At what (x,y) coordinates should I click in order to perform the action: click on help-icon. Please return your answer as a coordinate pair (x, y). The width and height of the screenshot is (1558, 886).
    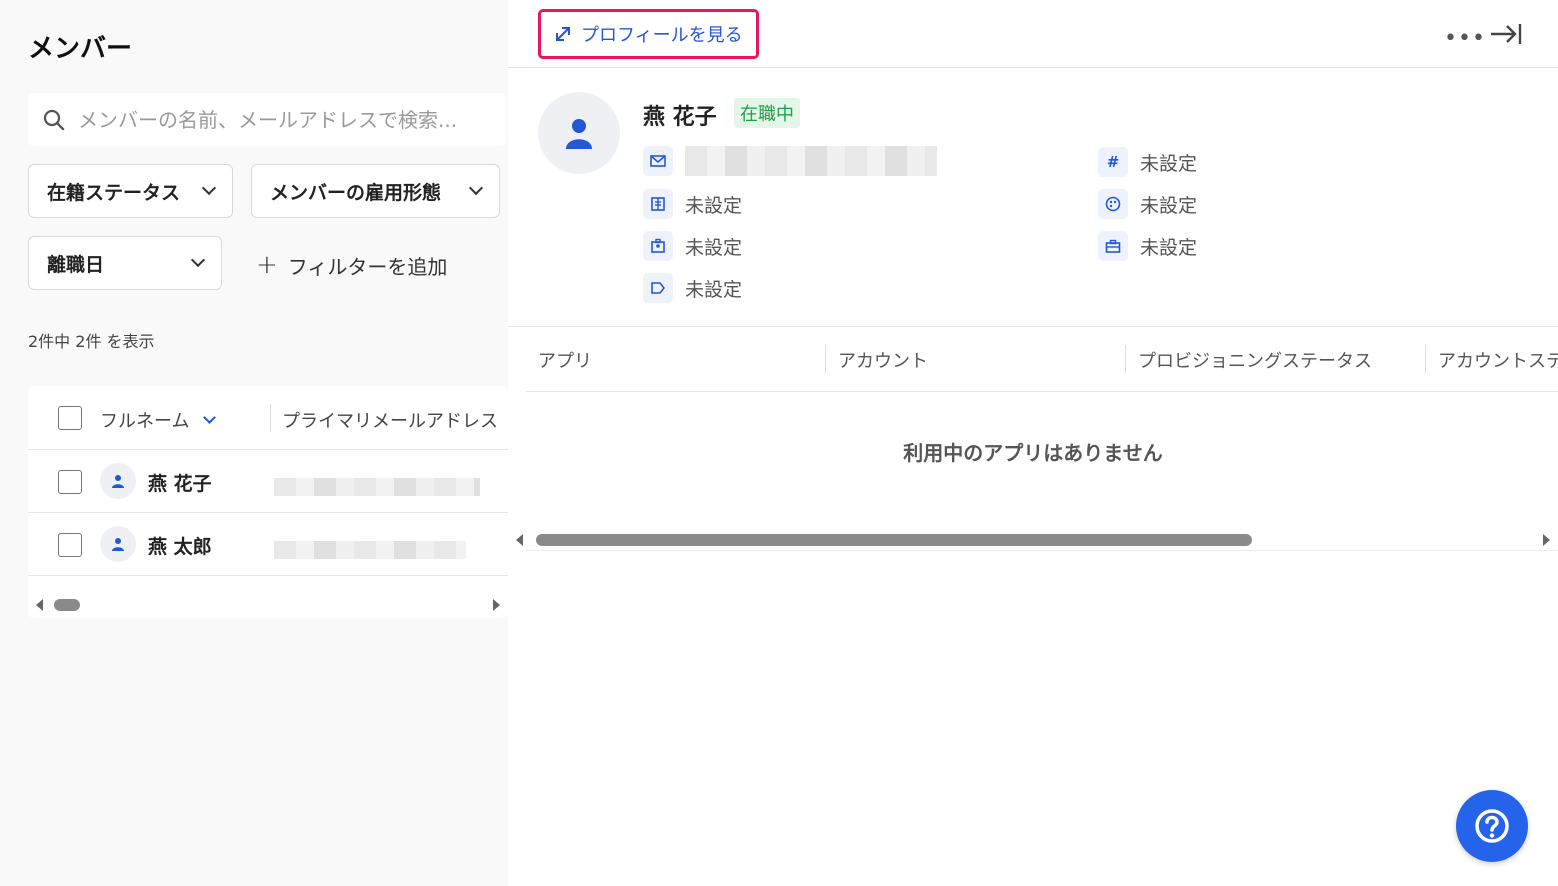
    Looking at the image, I should click on (1492, 826).